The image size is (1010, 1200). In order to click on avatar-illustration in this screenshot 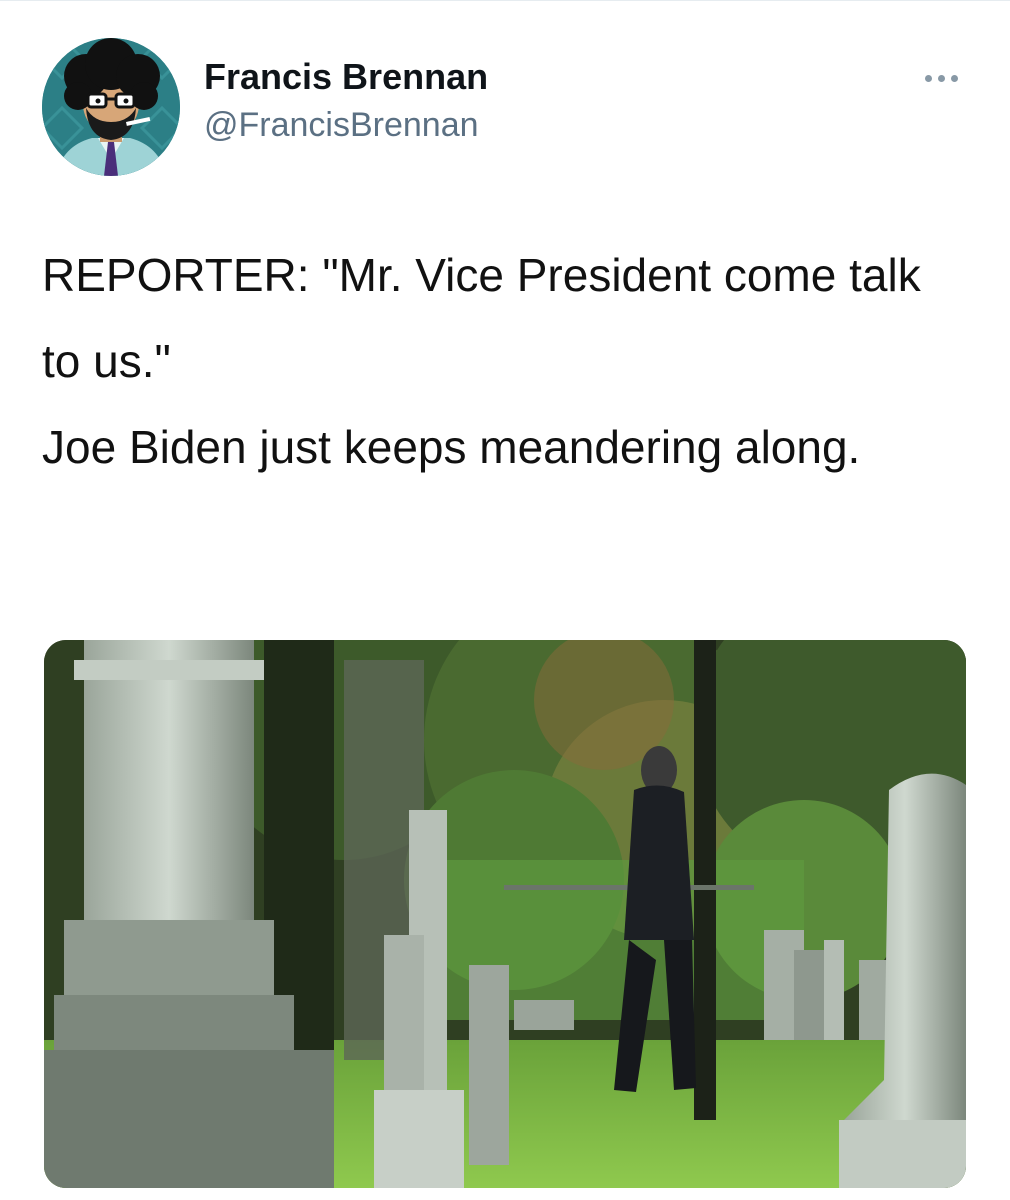, I will do `click(111, 107)`.